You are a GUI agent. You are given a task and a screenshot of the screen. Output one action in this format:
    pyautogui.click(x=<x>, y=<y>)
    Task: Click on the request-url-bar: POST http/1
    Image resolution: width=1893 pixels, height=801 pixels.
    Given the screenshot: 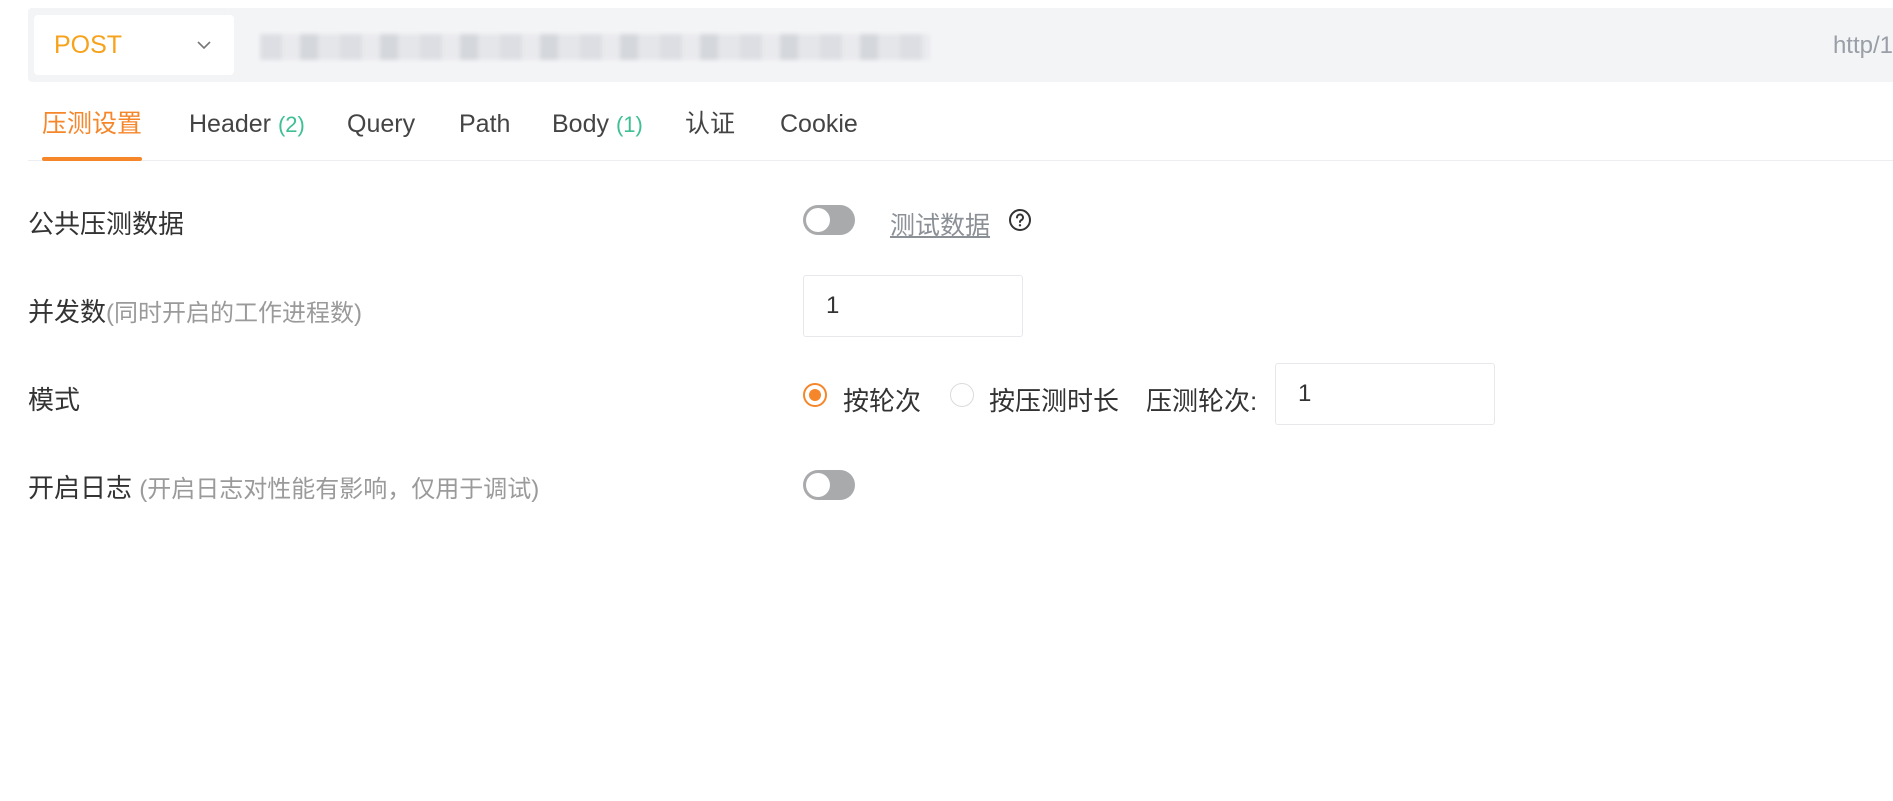 What is the action you would take?
    pyautogui.click(x=960, y=45)
    